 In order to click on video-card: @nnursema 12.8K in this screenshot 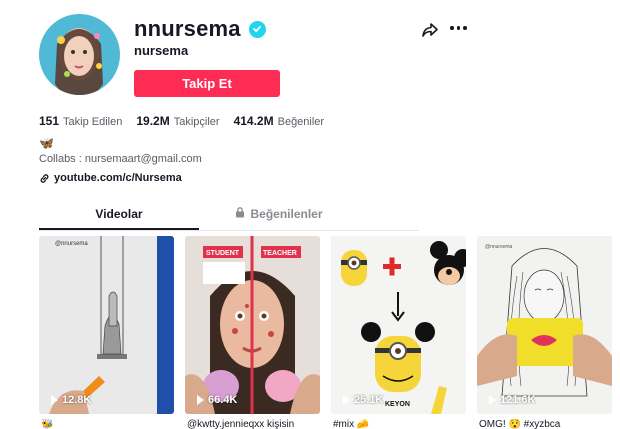, I will do `click(106, 325)`.